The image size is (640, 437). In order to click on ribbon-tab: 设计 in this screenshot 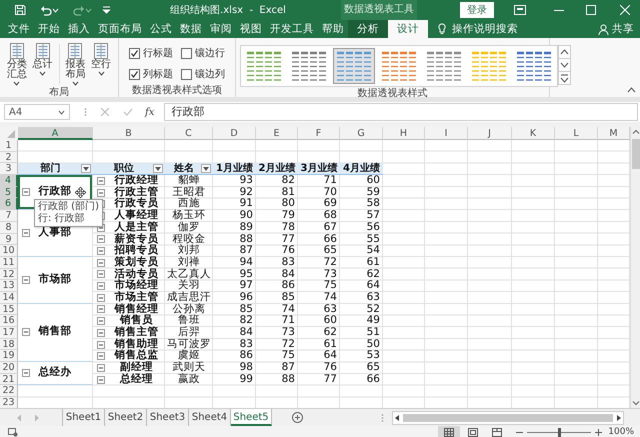, I will do `click(408, 29)`.